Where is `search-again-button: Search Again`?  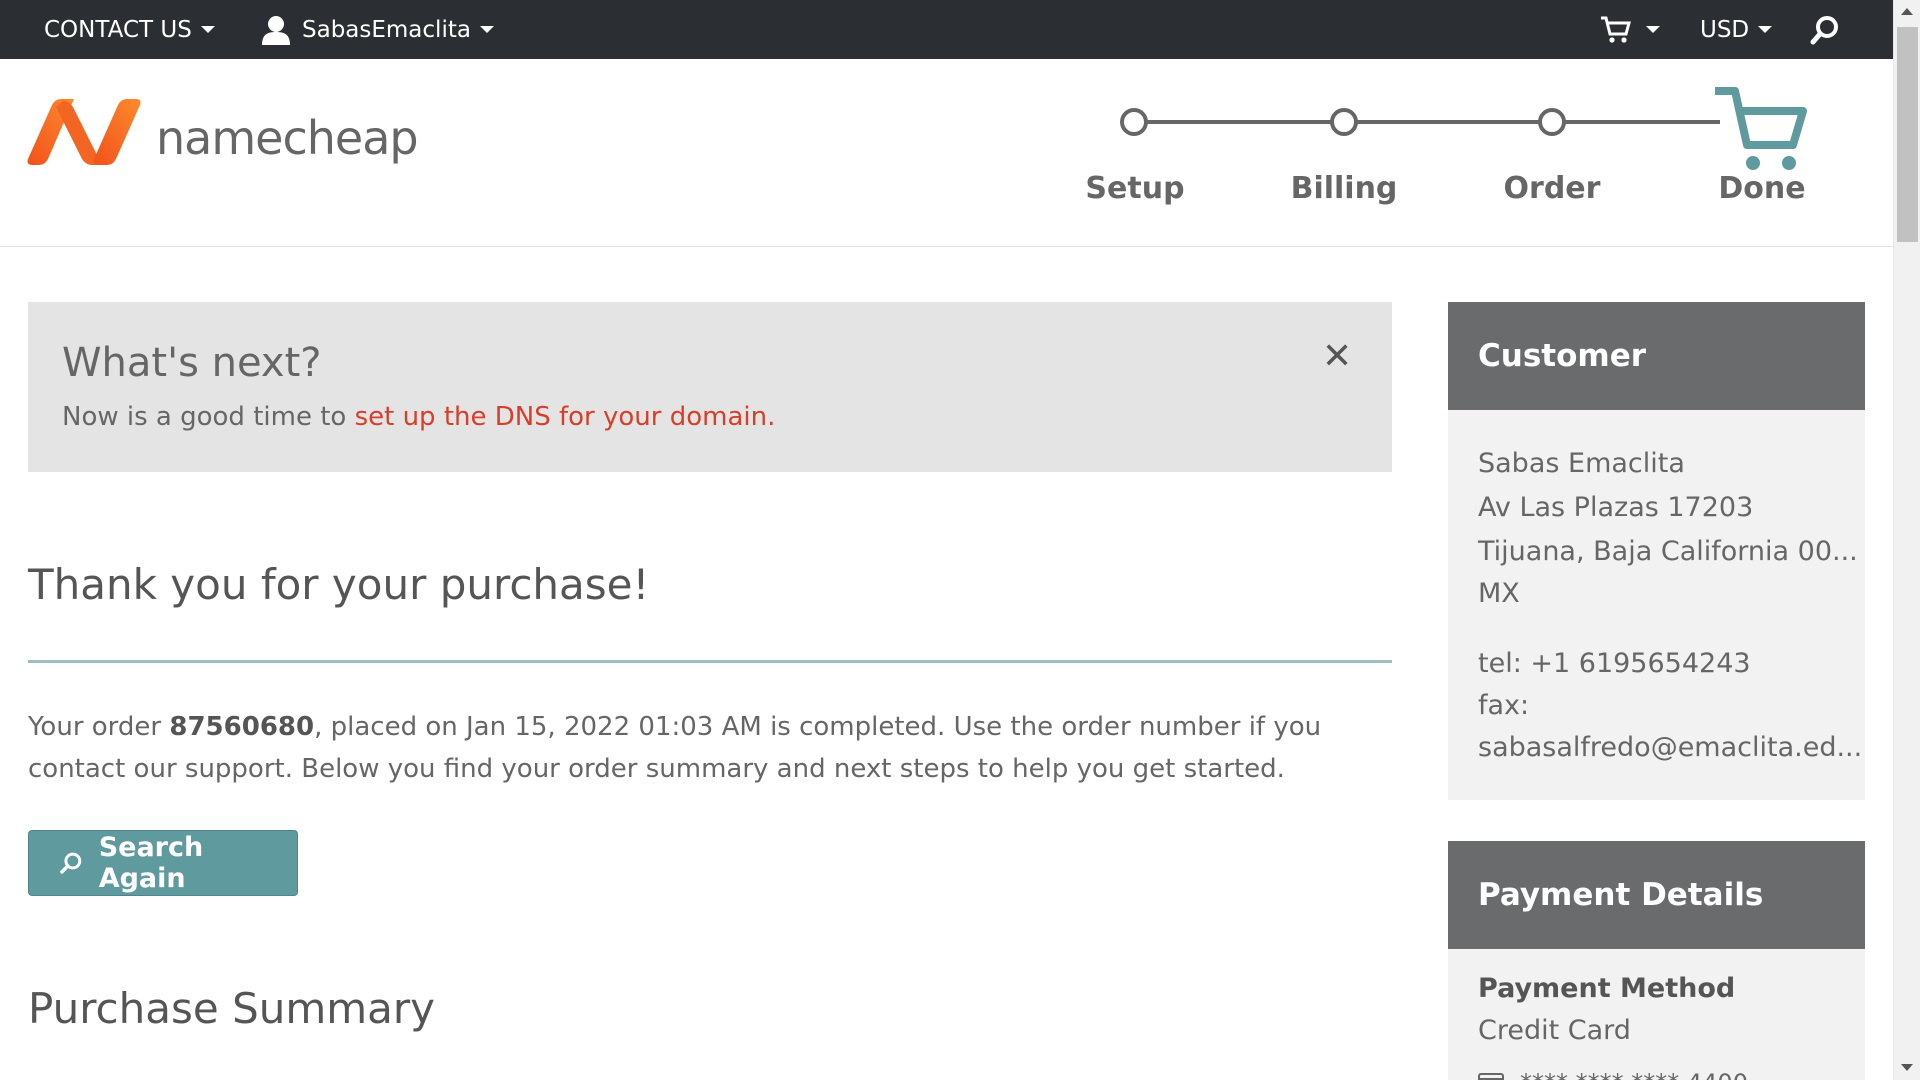
search-again-button: Search Again is located at coordinates (163, 863).